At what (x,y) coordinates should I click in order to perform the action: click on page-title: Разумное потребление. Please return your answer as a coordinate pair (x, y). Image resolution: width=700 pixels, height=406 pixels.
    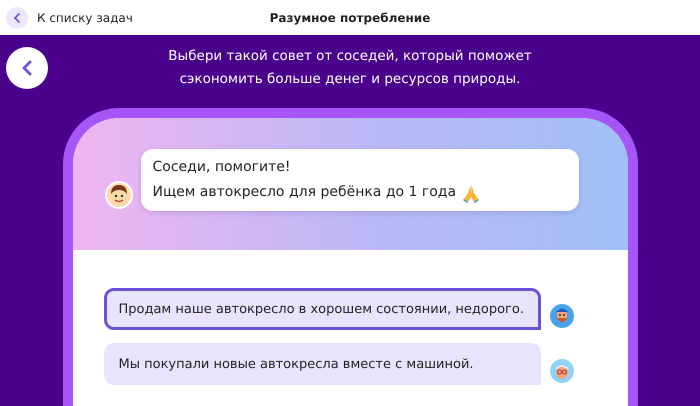
    Looking at the image, I should click on (350, 17).